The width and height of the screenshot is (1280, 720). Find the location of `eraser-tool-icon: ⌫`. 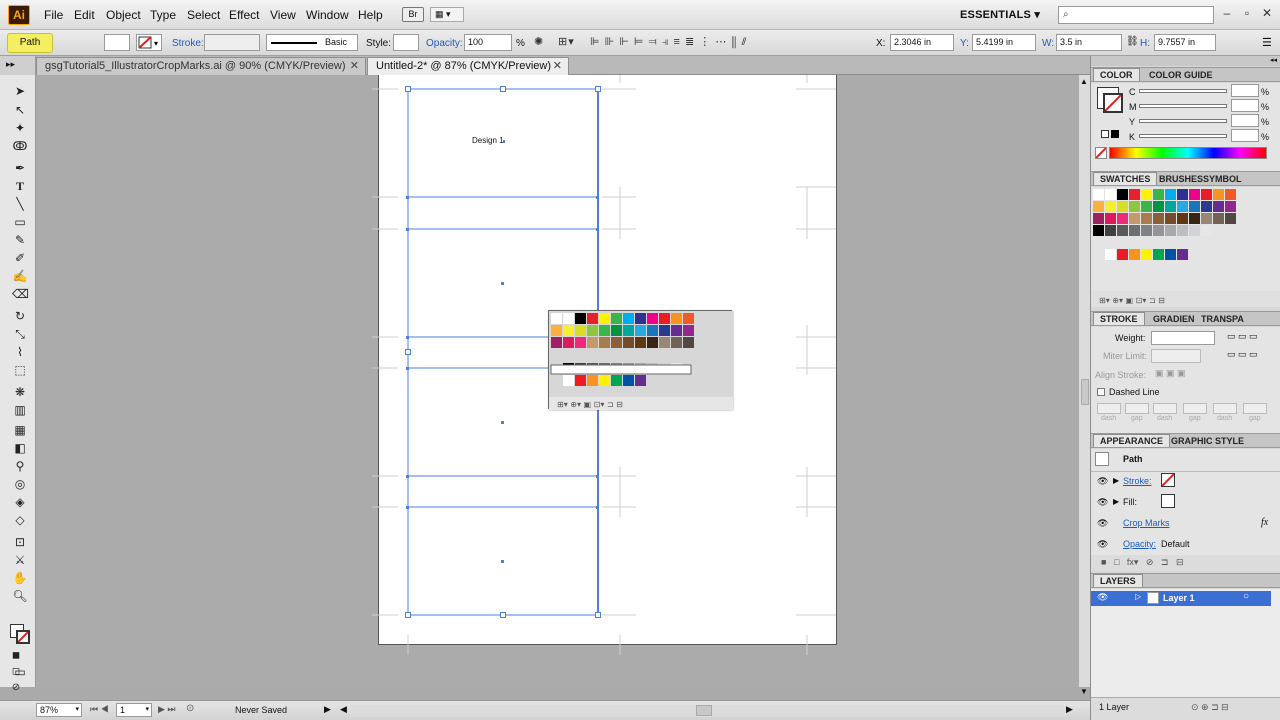

eraser-tool-icon: ⌫ is located at coordinates (20, 294).